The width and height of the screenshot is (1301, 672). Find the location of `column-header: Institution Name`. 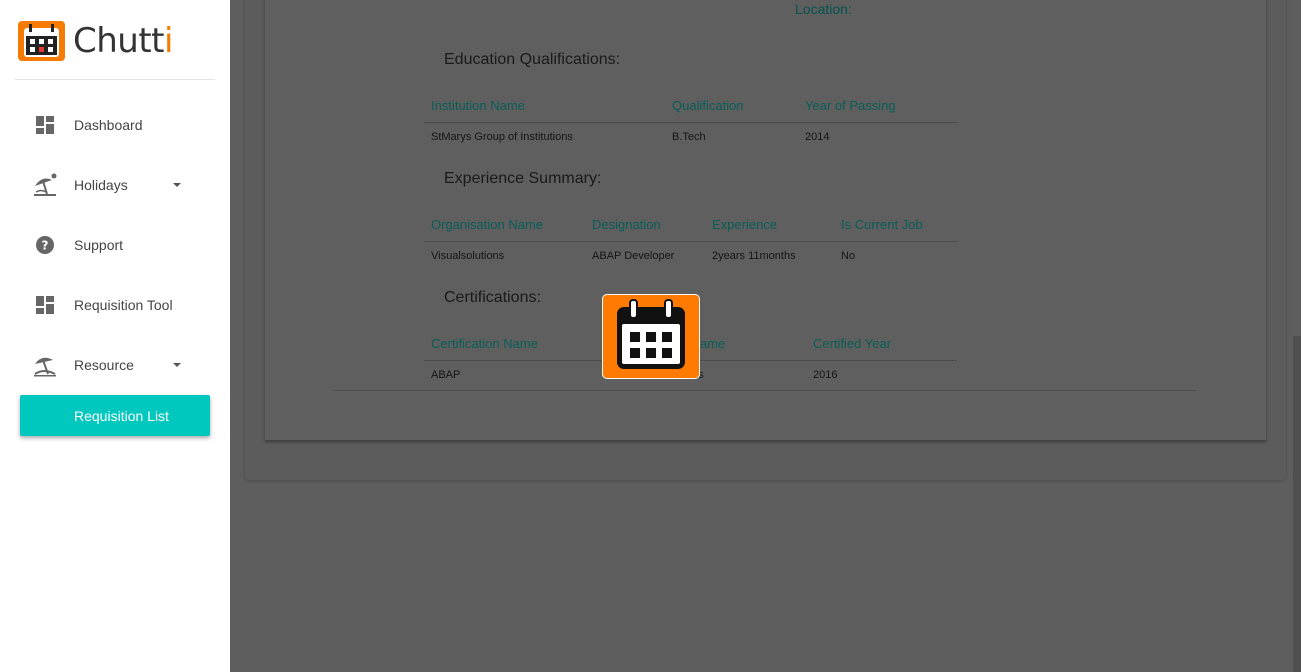

column-header: Institution Name is located at coordinates (478, 105).